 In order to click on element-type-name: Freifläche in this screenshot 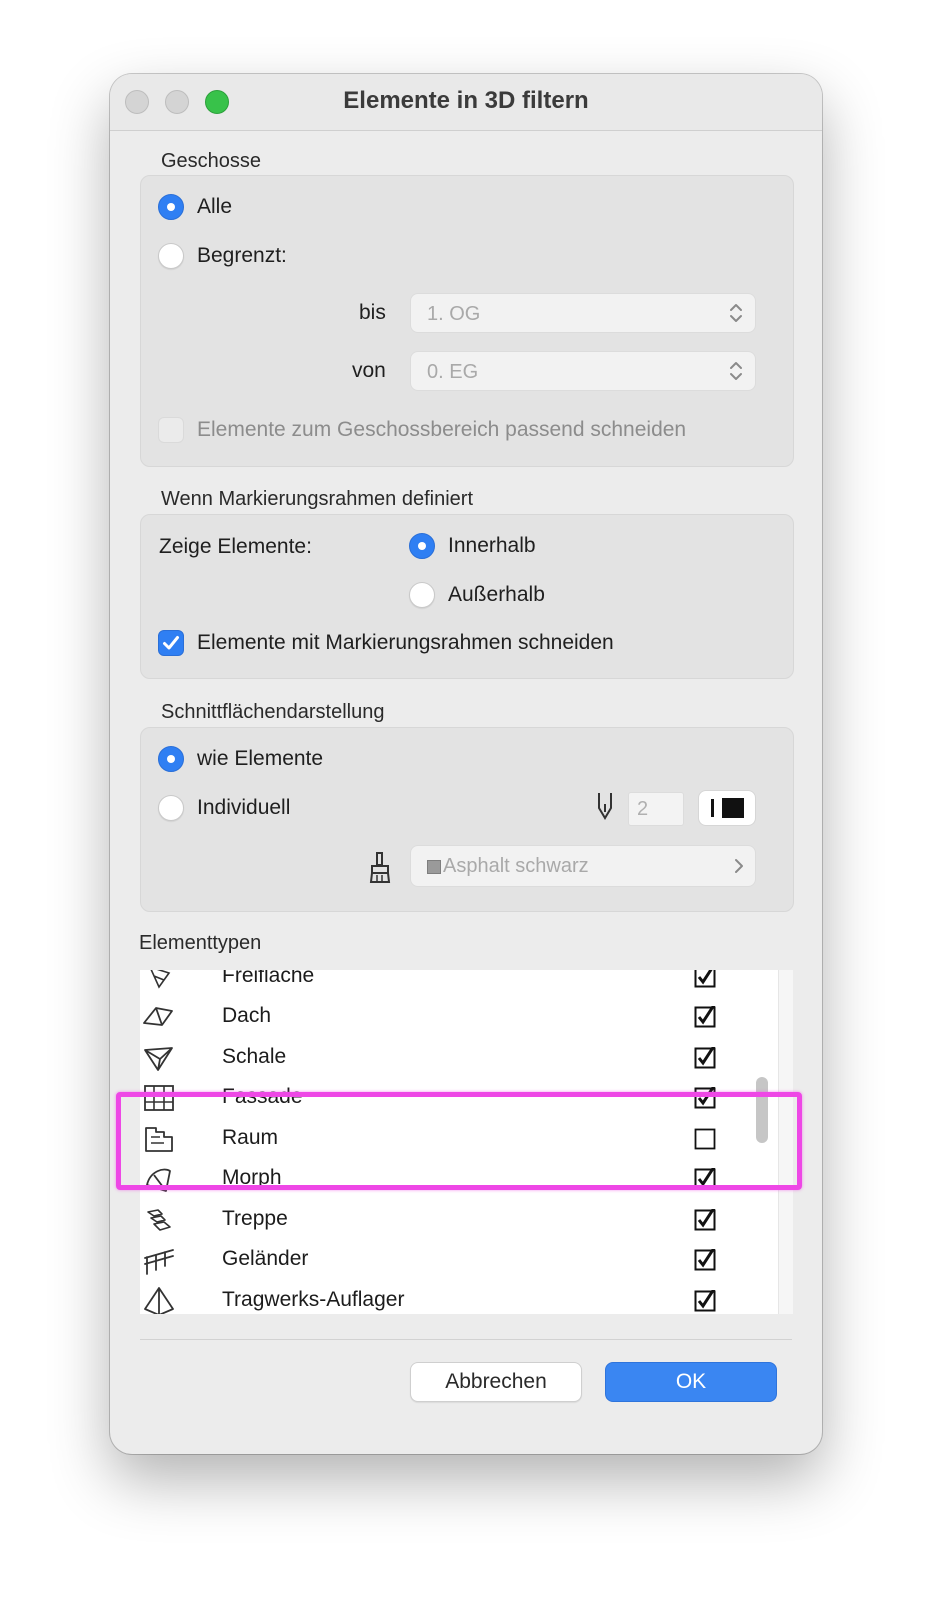, I will do `click(268, 978)`.